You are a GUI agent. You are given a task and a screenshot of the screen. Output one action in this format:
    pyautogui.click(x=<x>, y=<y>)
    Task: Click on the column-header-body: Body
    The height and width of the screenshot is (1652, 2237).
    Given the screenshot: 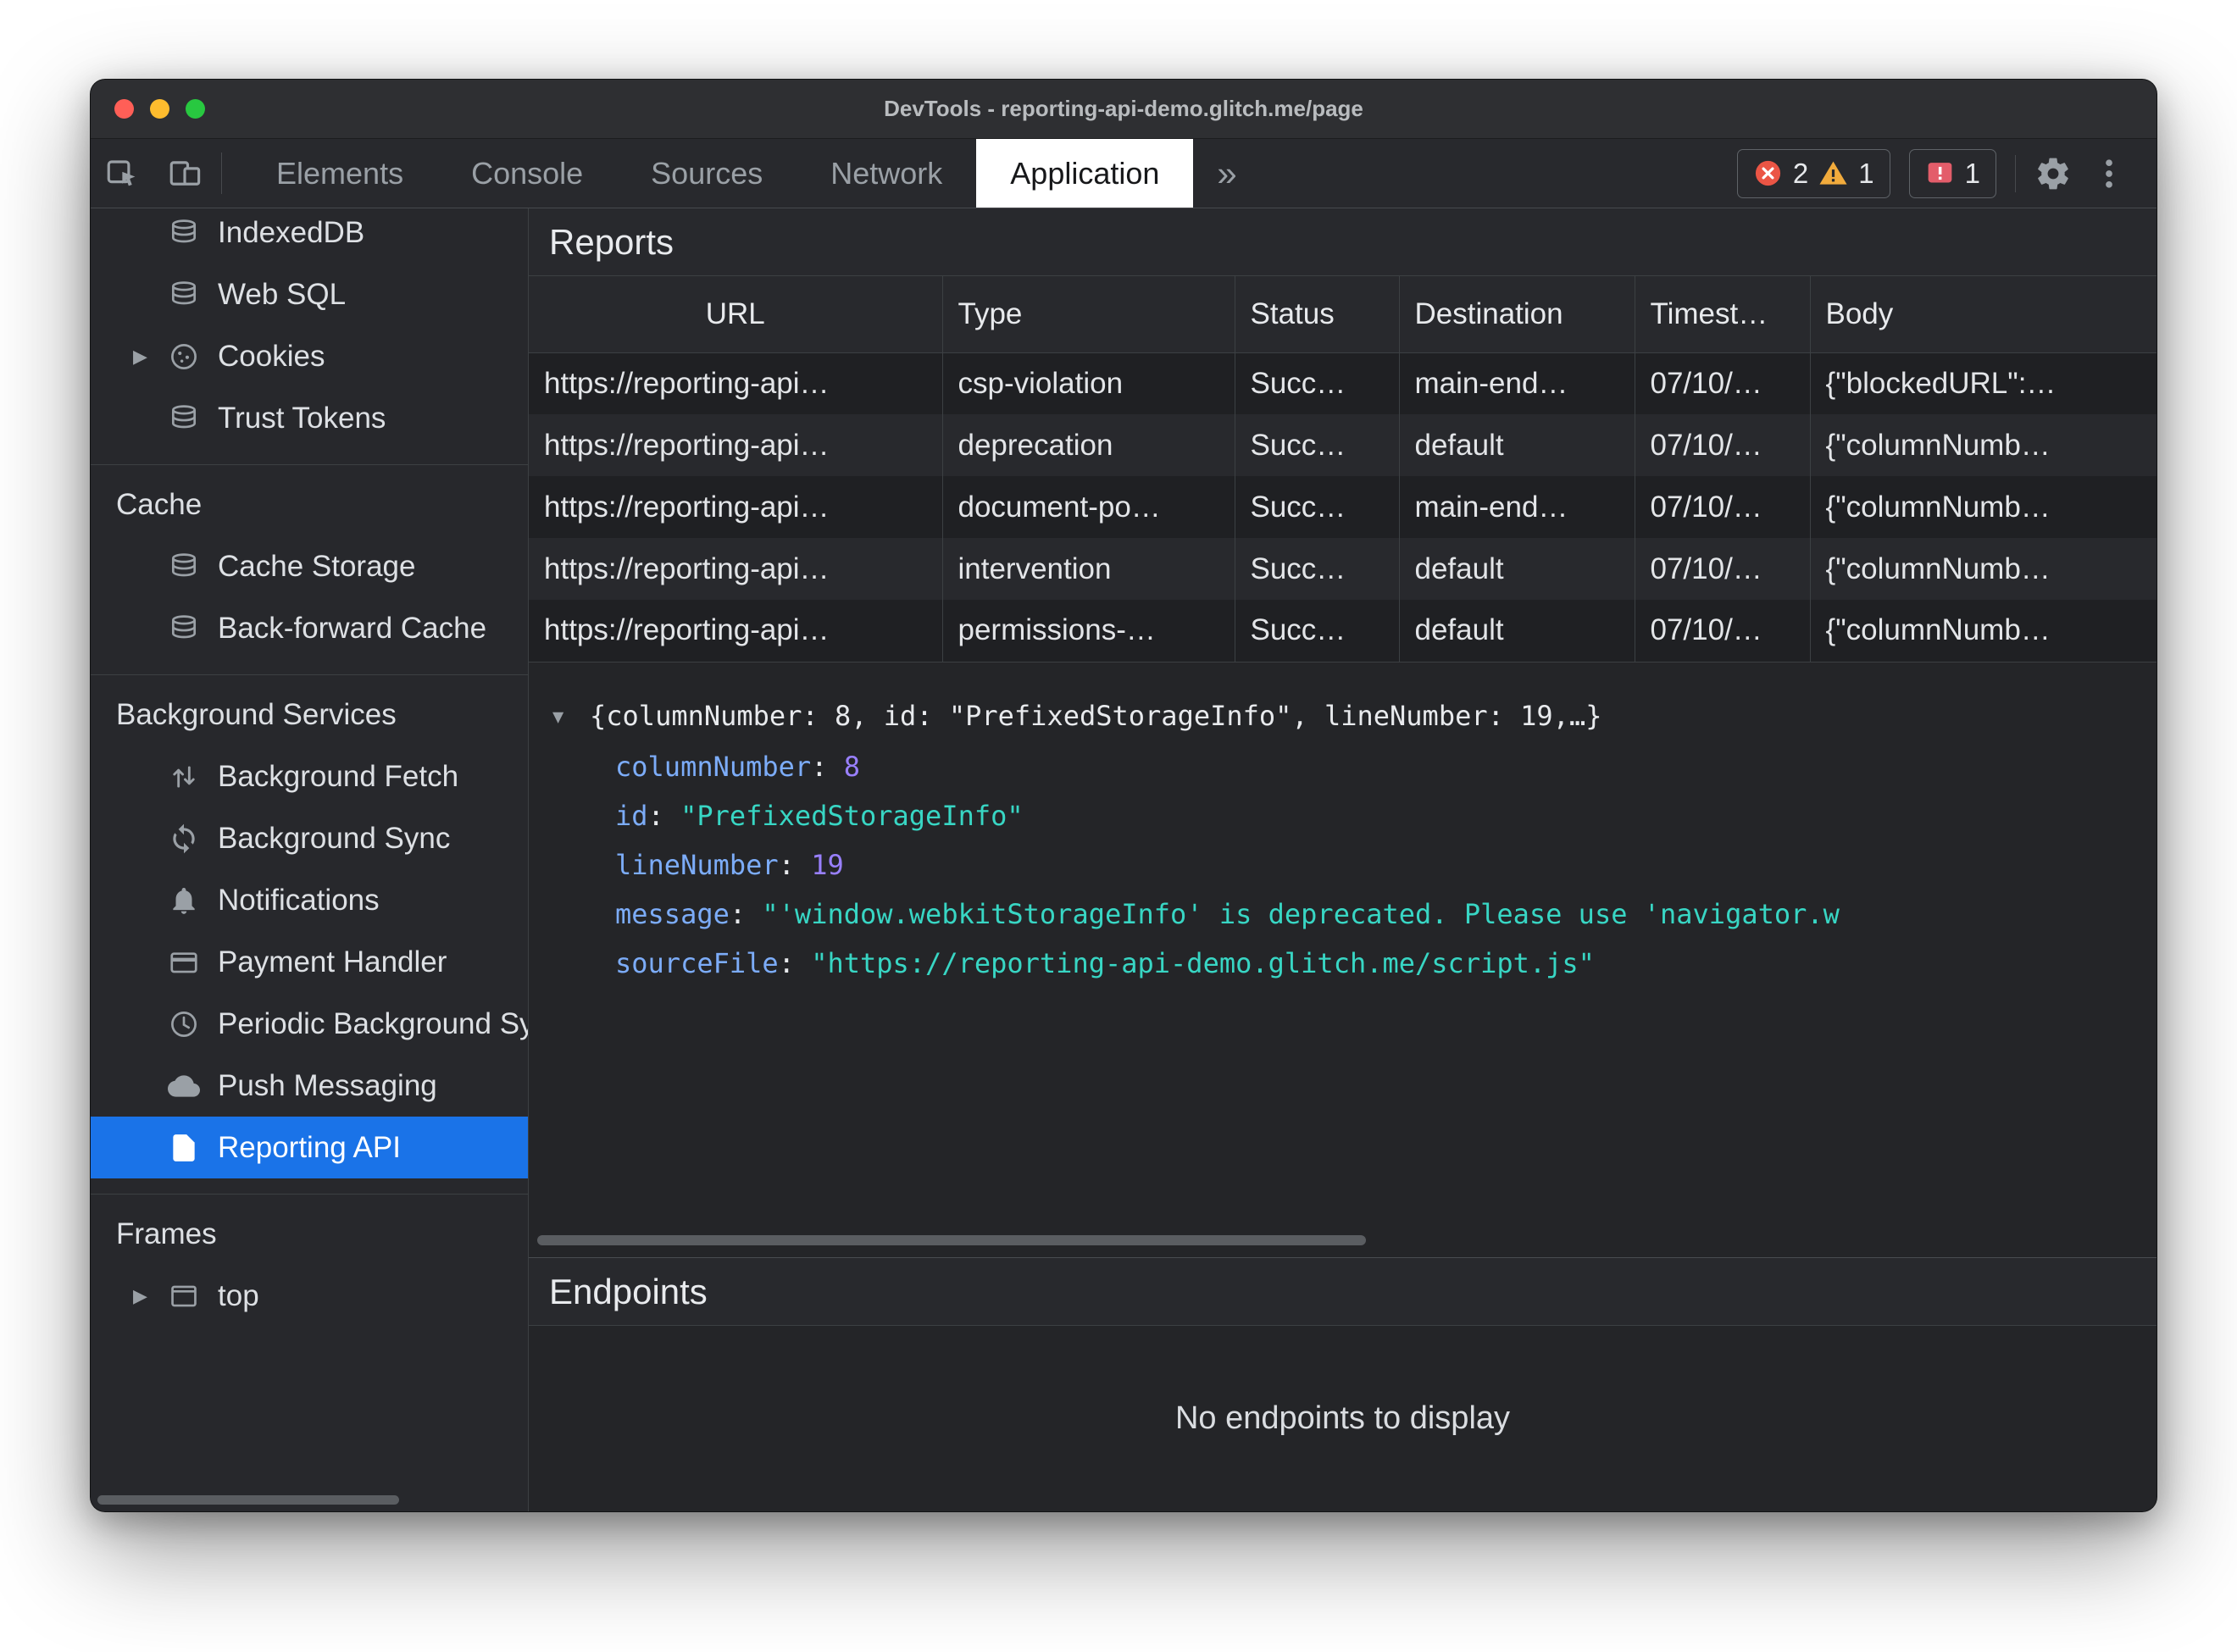 What is the action you would take?
    pyautogui.click(x=1983, y=314)
    